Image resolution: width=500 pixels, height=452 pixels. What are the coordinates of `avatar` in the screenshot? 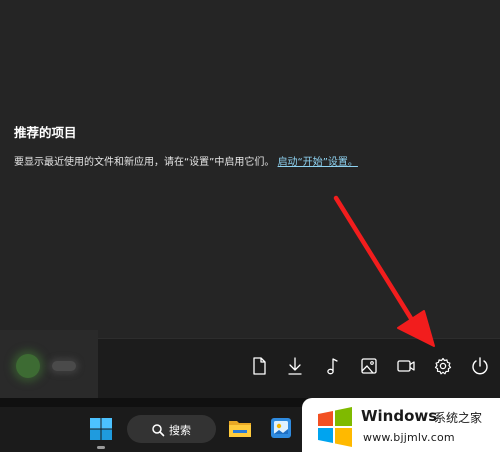 It's located at (28, 366).